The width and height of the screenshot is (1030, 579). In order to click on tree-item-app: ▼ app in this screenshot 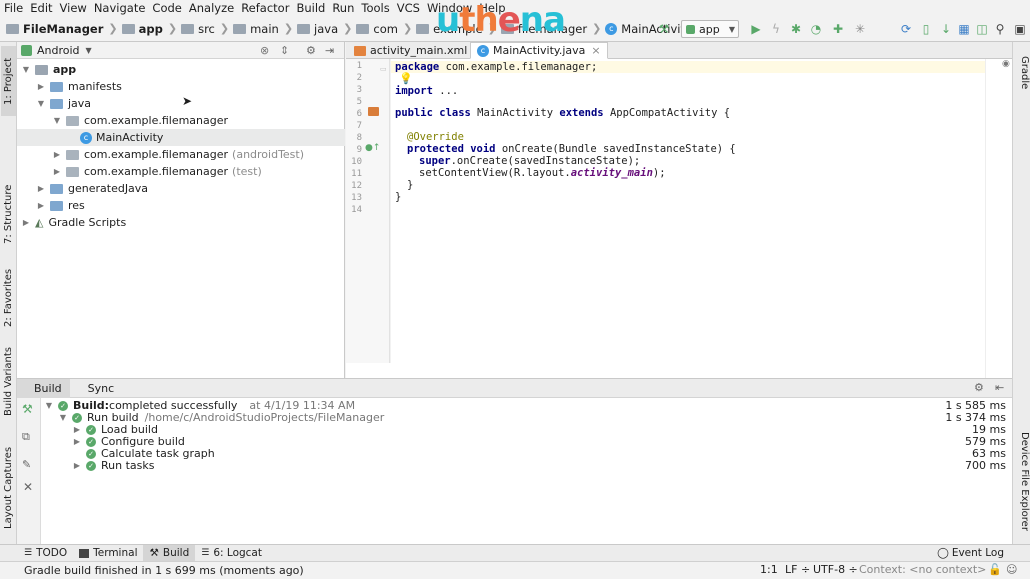, I will do `click(181, 69)`.